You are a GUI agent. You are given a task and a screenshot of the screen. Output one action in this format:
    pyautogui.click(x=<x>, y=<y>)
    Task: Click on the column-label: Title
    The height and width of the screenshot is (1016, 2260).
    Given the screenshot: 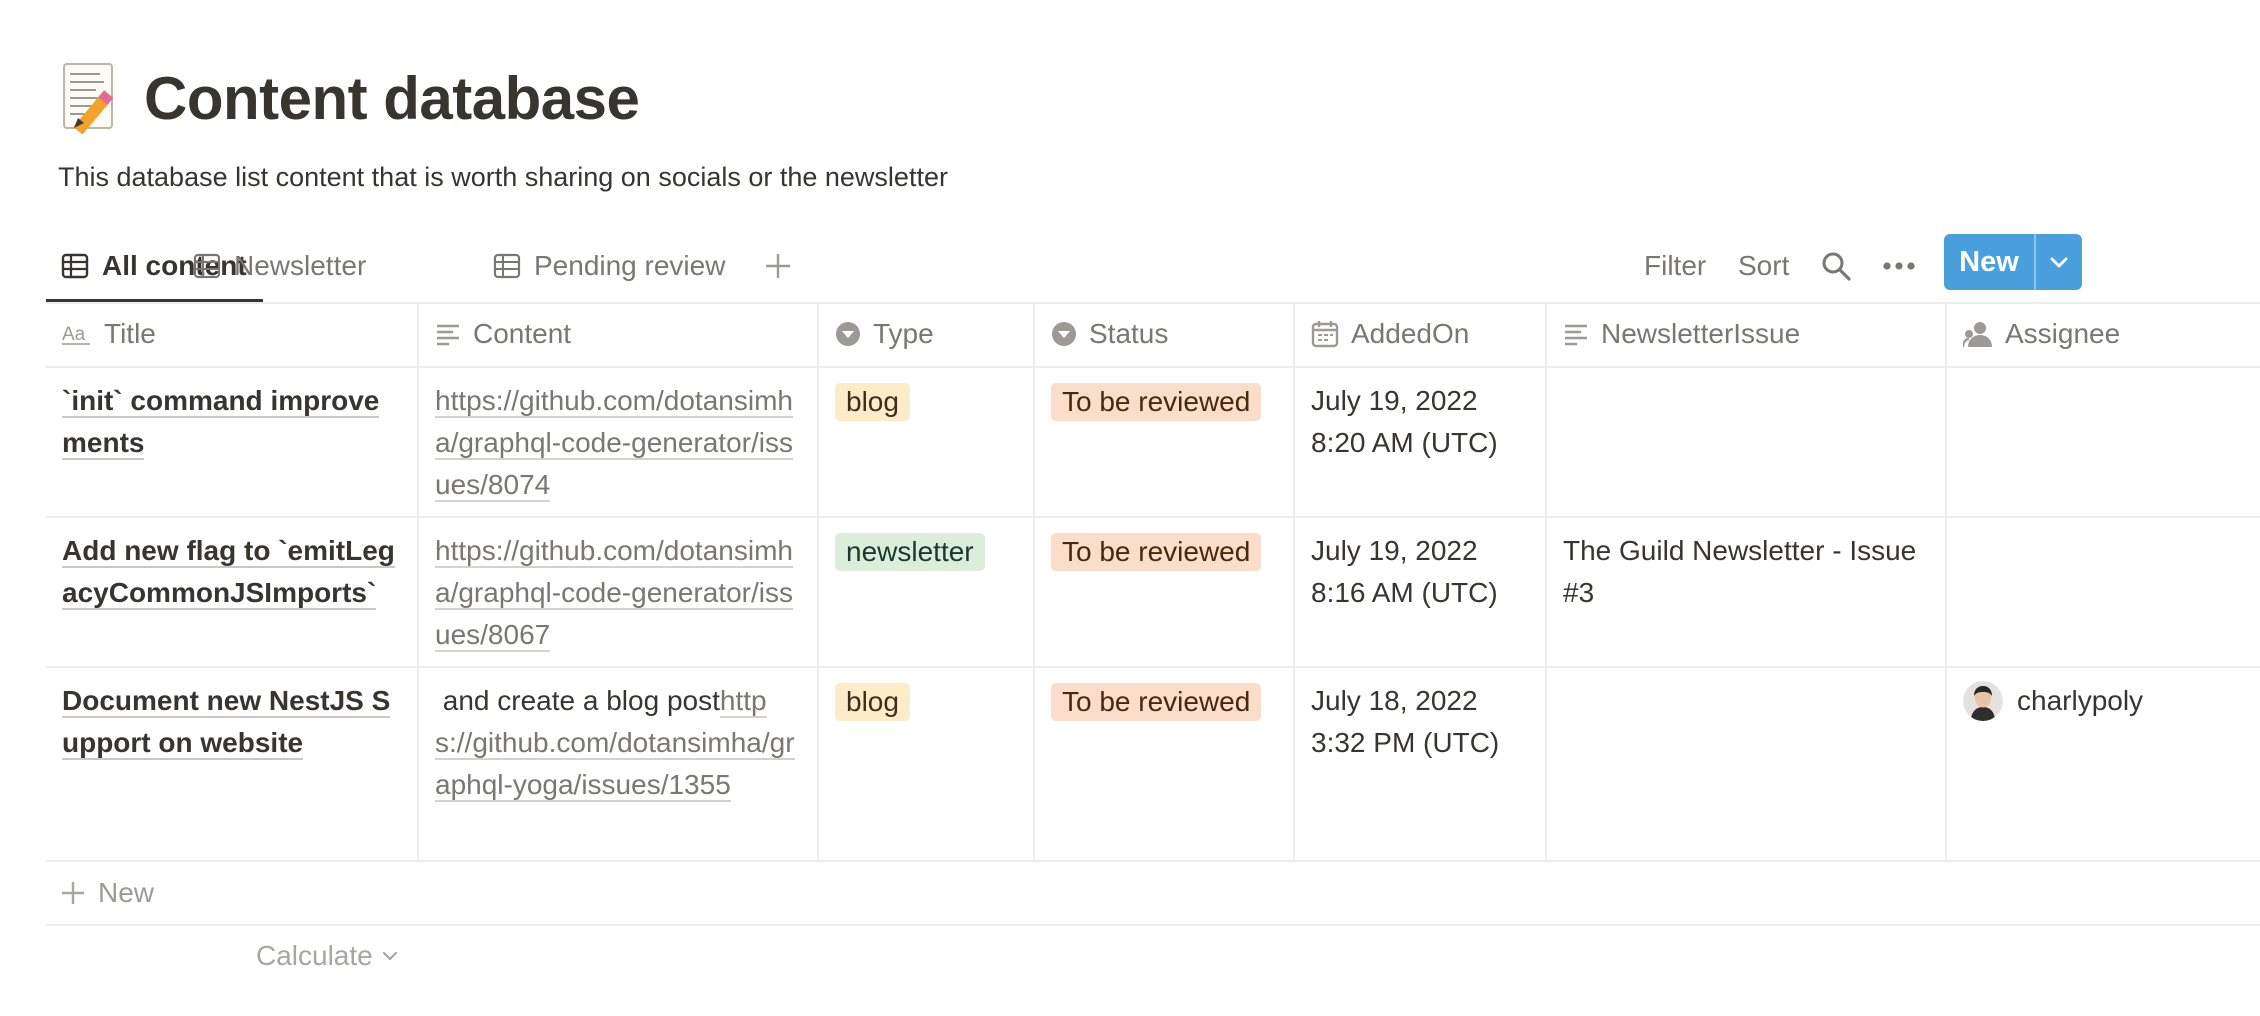 What is the action you would take?
    pyautogui.click(x=130, y=333)
    